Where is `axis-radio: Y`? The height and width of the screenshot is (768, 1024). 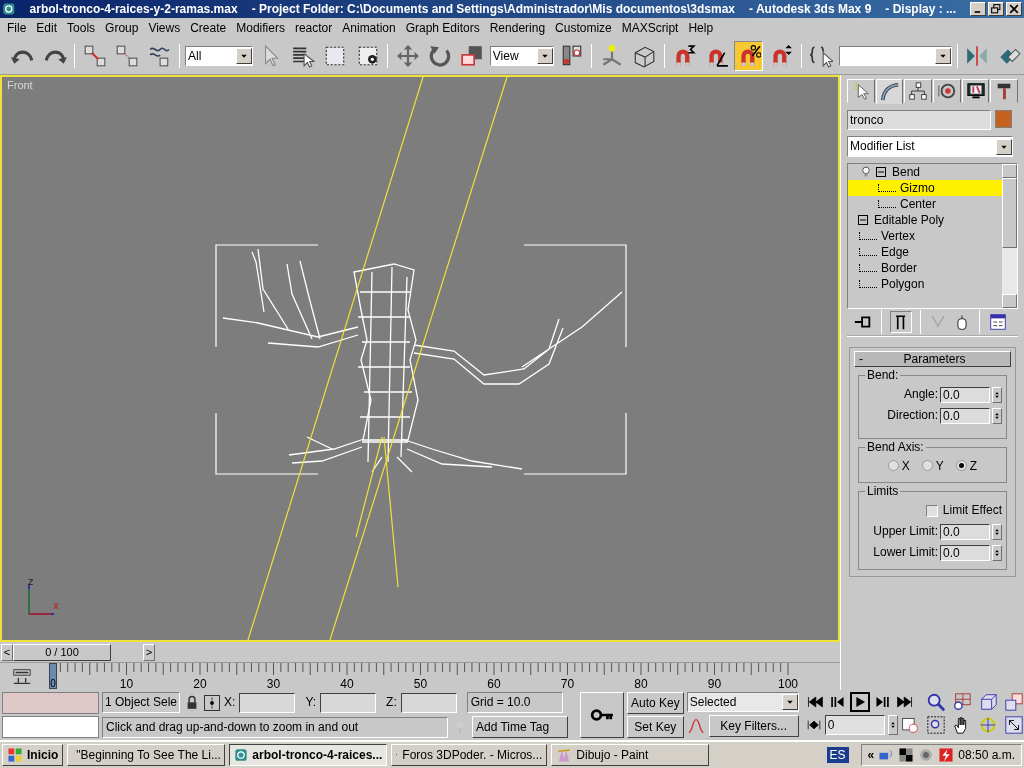 axis-radio: Y is located at coordinates (932, 466).